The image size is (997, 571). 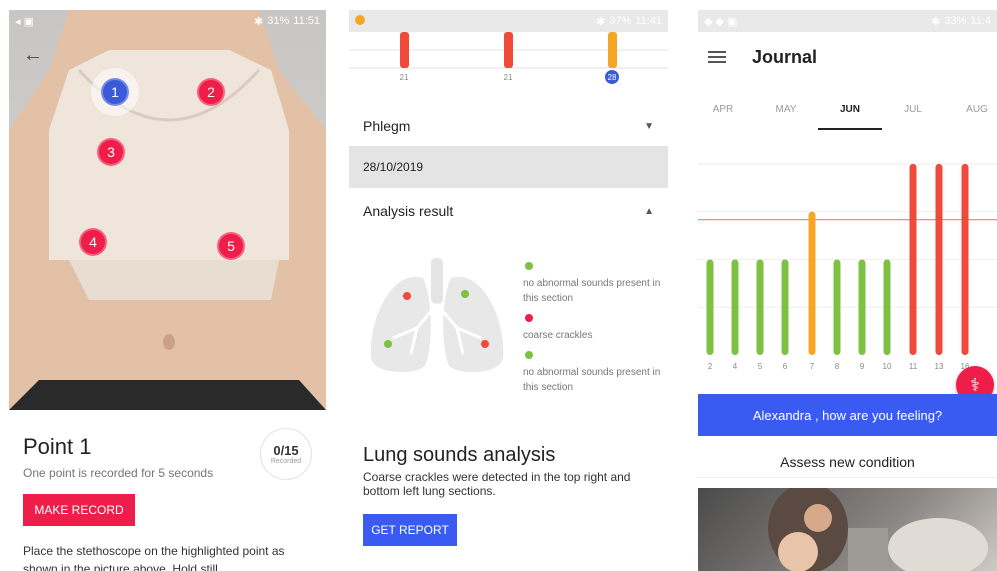 I want to click on caret-up-icon: ▲, so click(x=649, y=211).